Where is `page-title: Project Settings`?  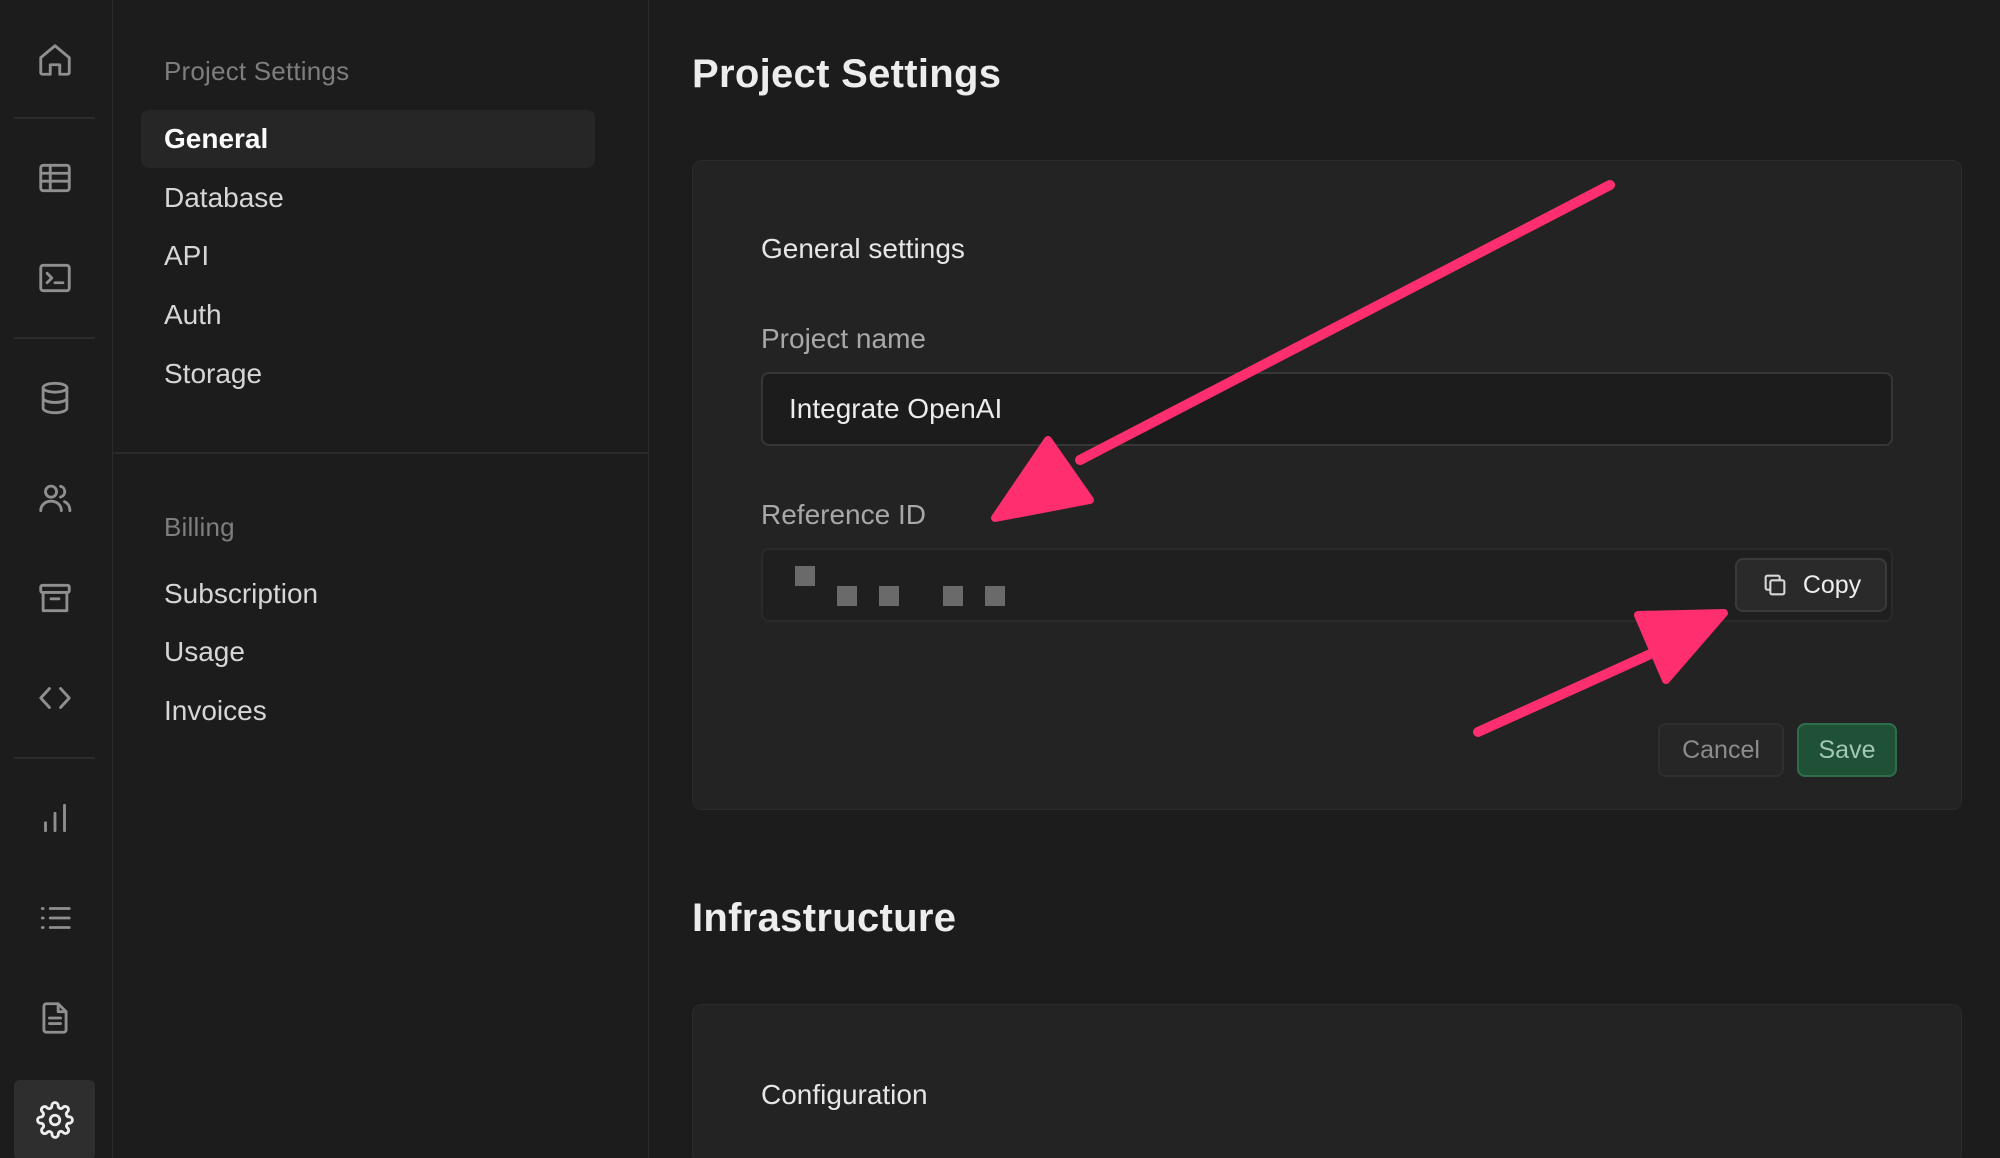
page-title: Project Settings is located at coordinates (847, 74).